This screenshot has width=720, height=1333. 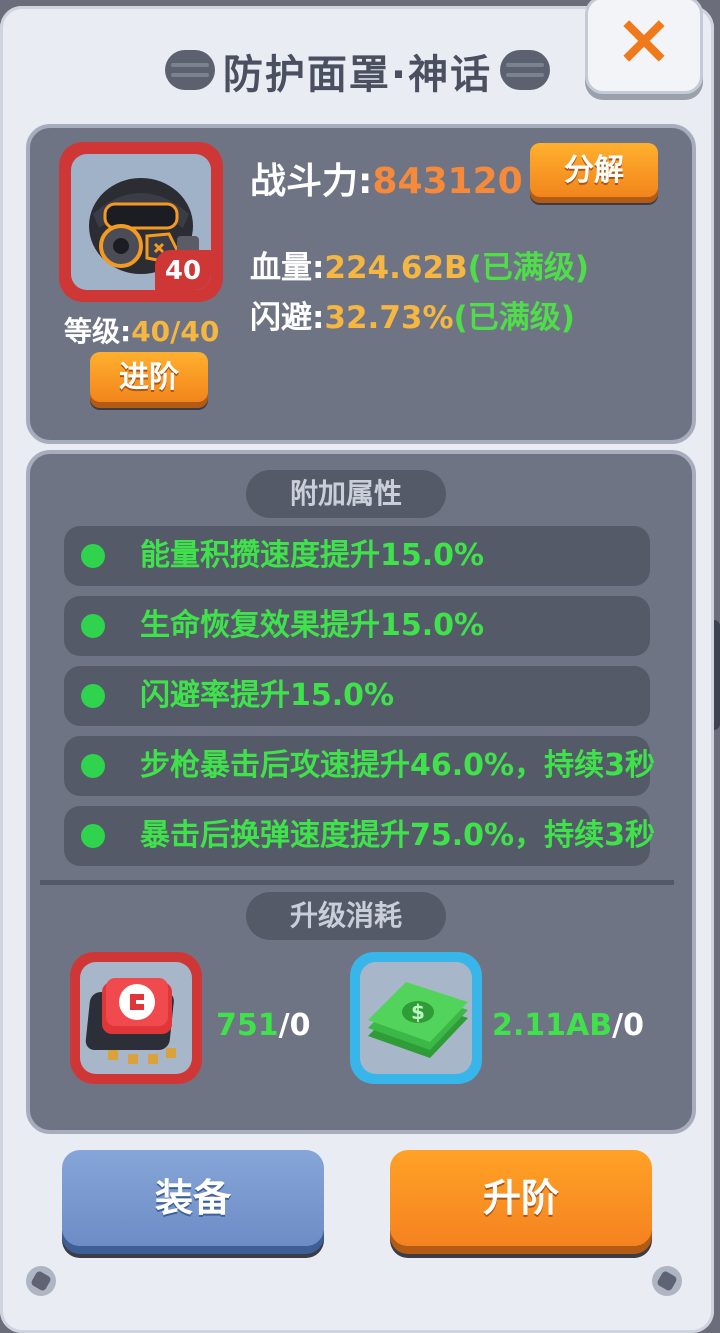 What do you see at coordinates (525, 70) in the screenshot?
I see `title-ornament-right` at bounding box center [525, 70].